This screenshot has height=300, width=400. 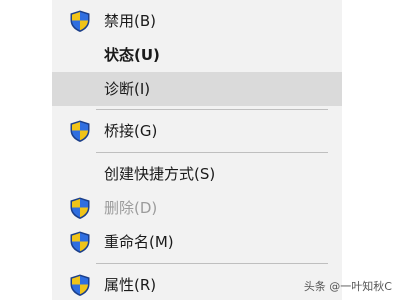 What do you see at coordinates (197, 89) in the screenshot?
I see `menu-item-diagnose: 诊断(I)` at bounding box center [197, 89].